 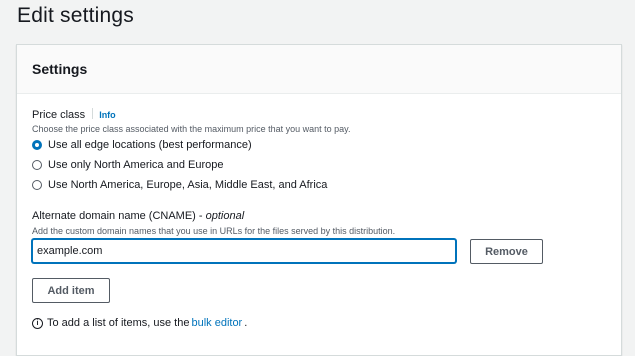 What do you see at coordinates (244, 251) in the screenshot?
I see `cname-input` at bounding box center [244, 251].